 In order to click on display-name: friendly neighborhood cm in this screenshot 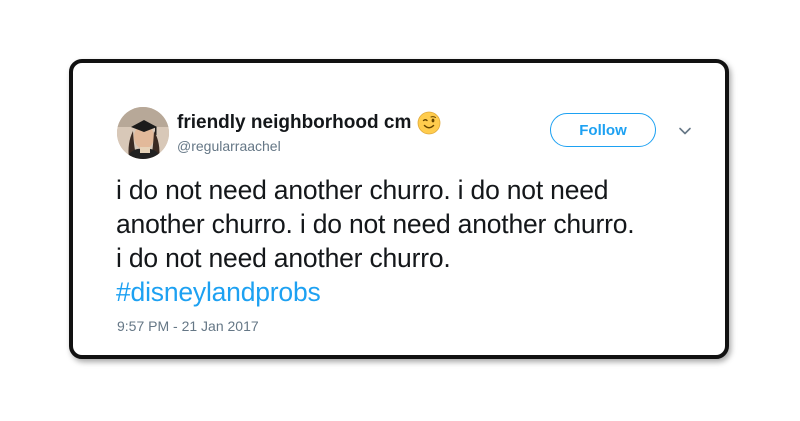, I will do `click(309, 123)`.